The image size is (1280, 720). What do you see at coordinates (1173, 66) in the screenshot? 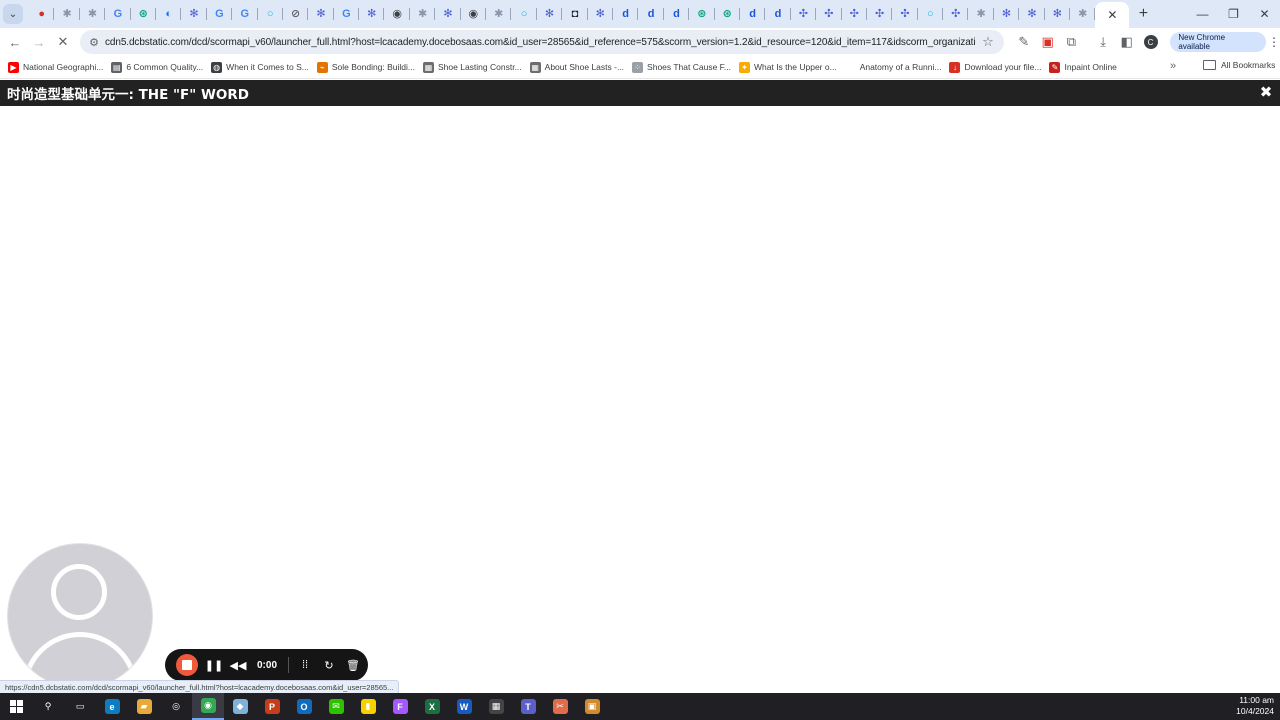
I see `bookmarks-overflow-button: »` at bounding box center [1173, 66].